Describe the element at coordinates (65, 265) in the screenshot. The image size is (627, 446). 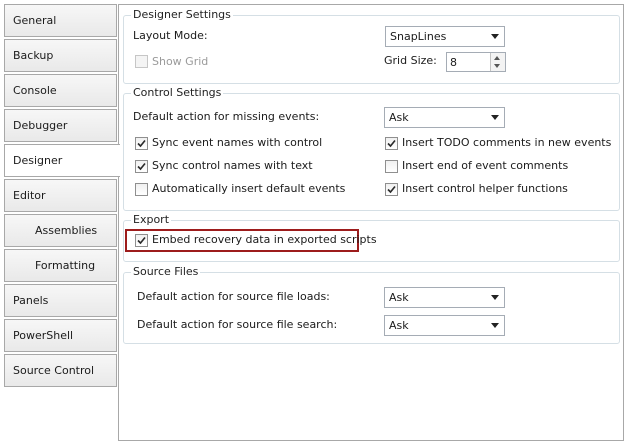
I see `tab-label: Formatting` at that location.